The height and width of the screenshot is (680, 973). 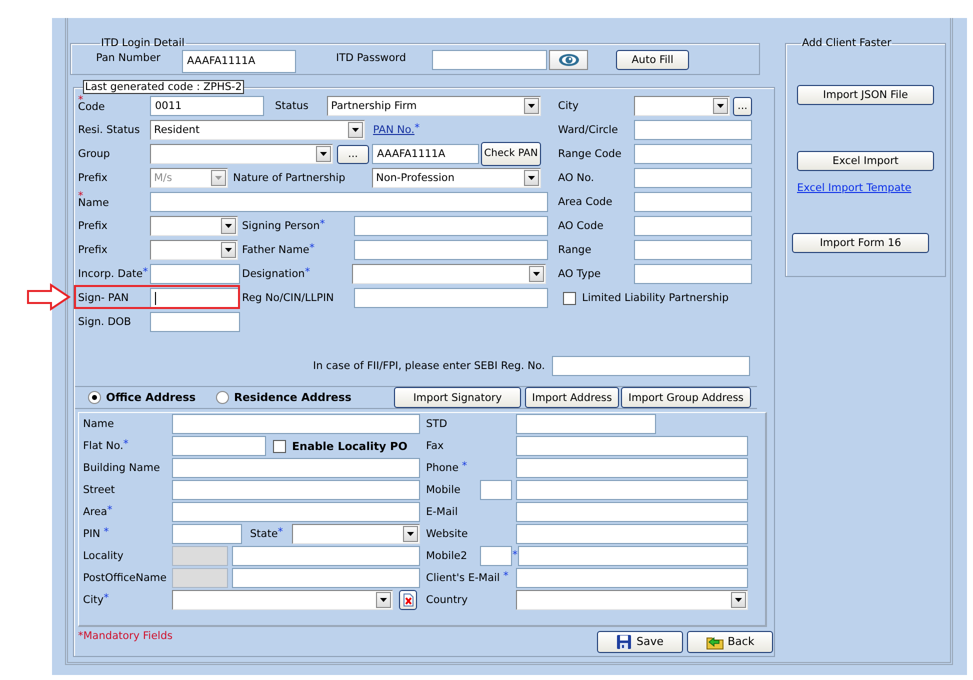 I want to click on field-label: Reg No/CIN/LLPIN, so click(x=288, y=298).